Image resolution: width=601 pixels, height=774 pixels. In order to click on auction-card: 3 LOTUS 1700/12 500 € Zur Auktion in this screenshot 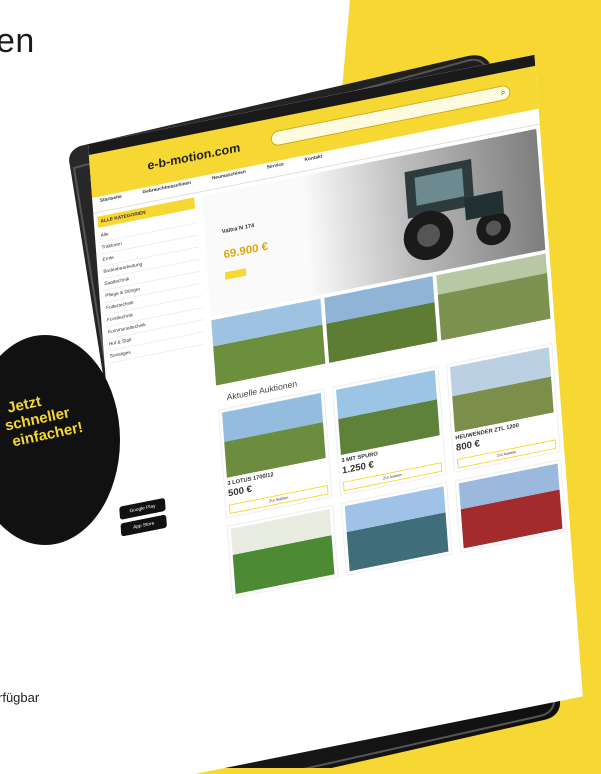, I will do `click(275, 453)`.